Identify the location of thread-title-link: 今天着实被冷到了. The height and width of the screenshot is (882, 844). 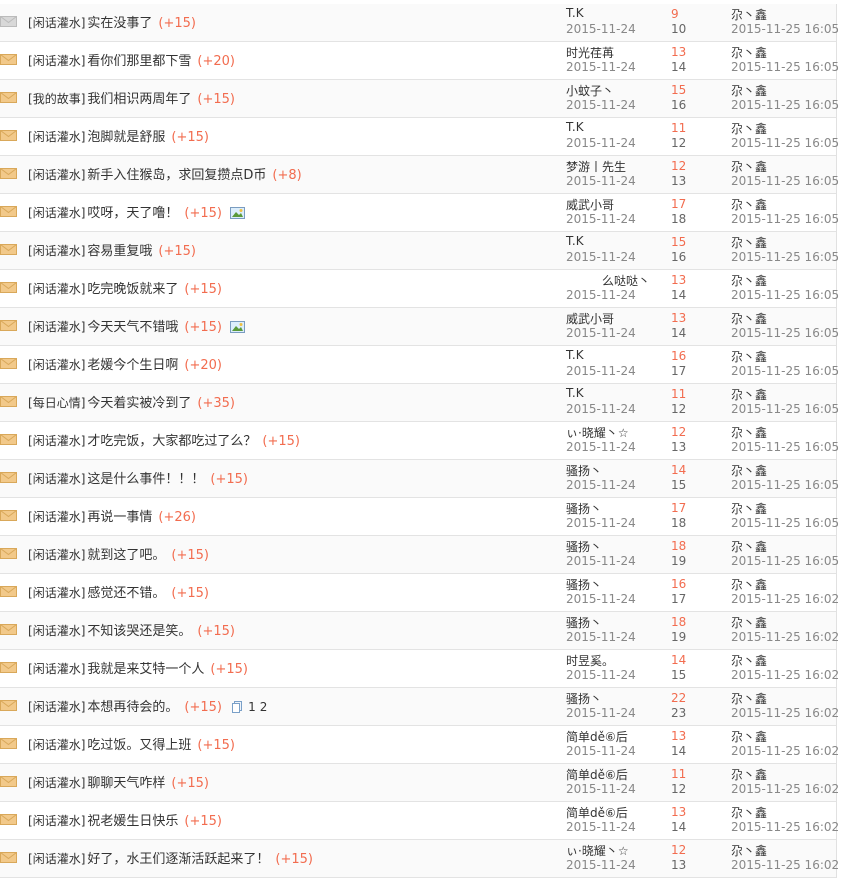
(139, 403).